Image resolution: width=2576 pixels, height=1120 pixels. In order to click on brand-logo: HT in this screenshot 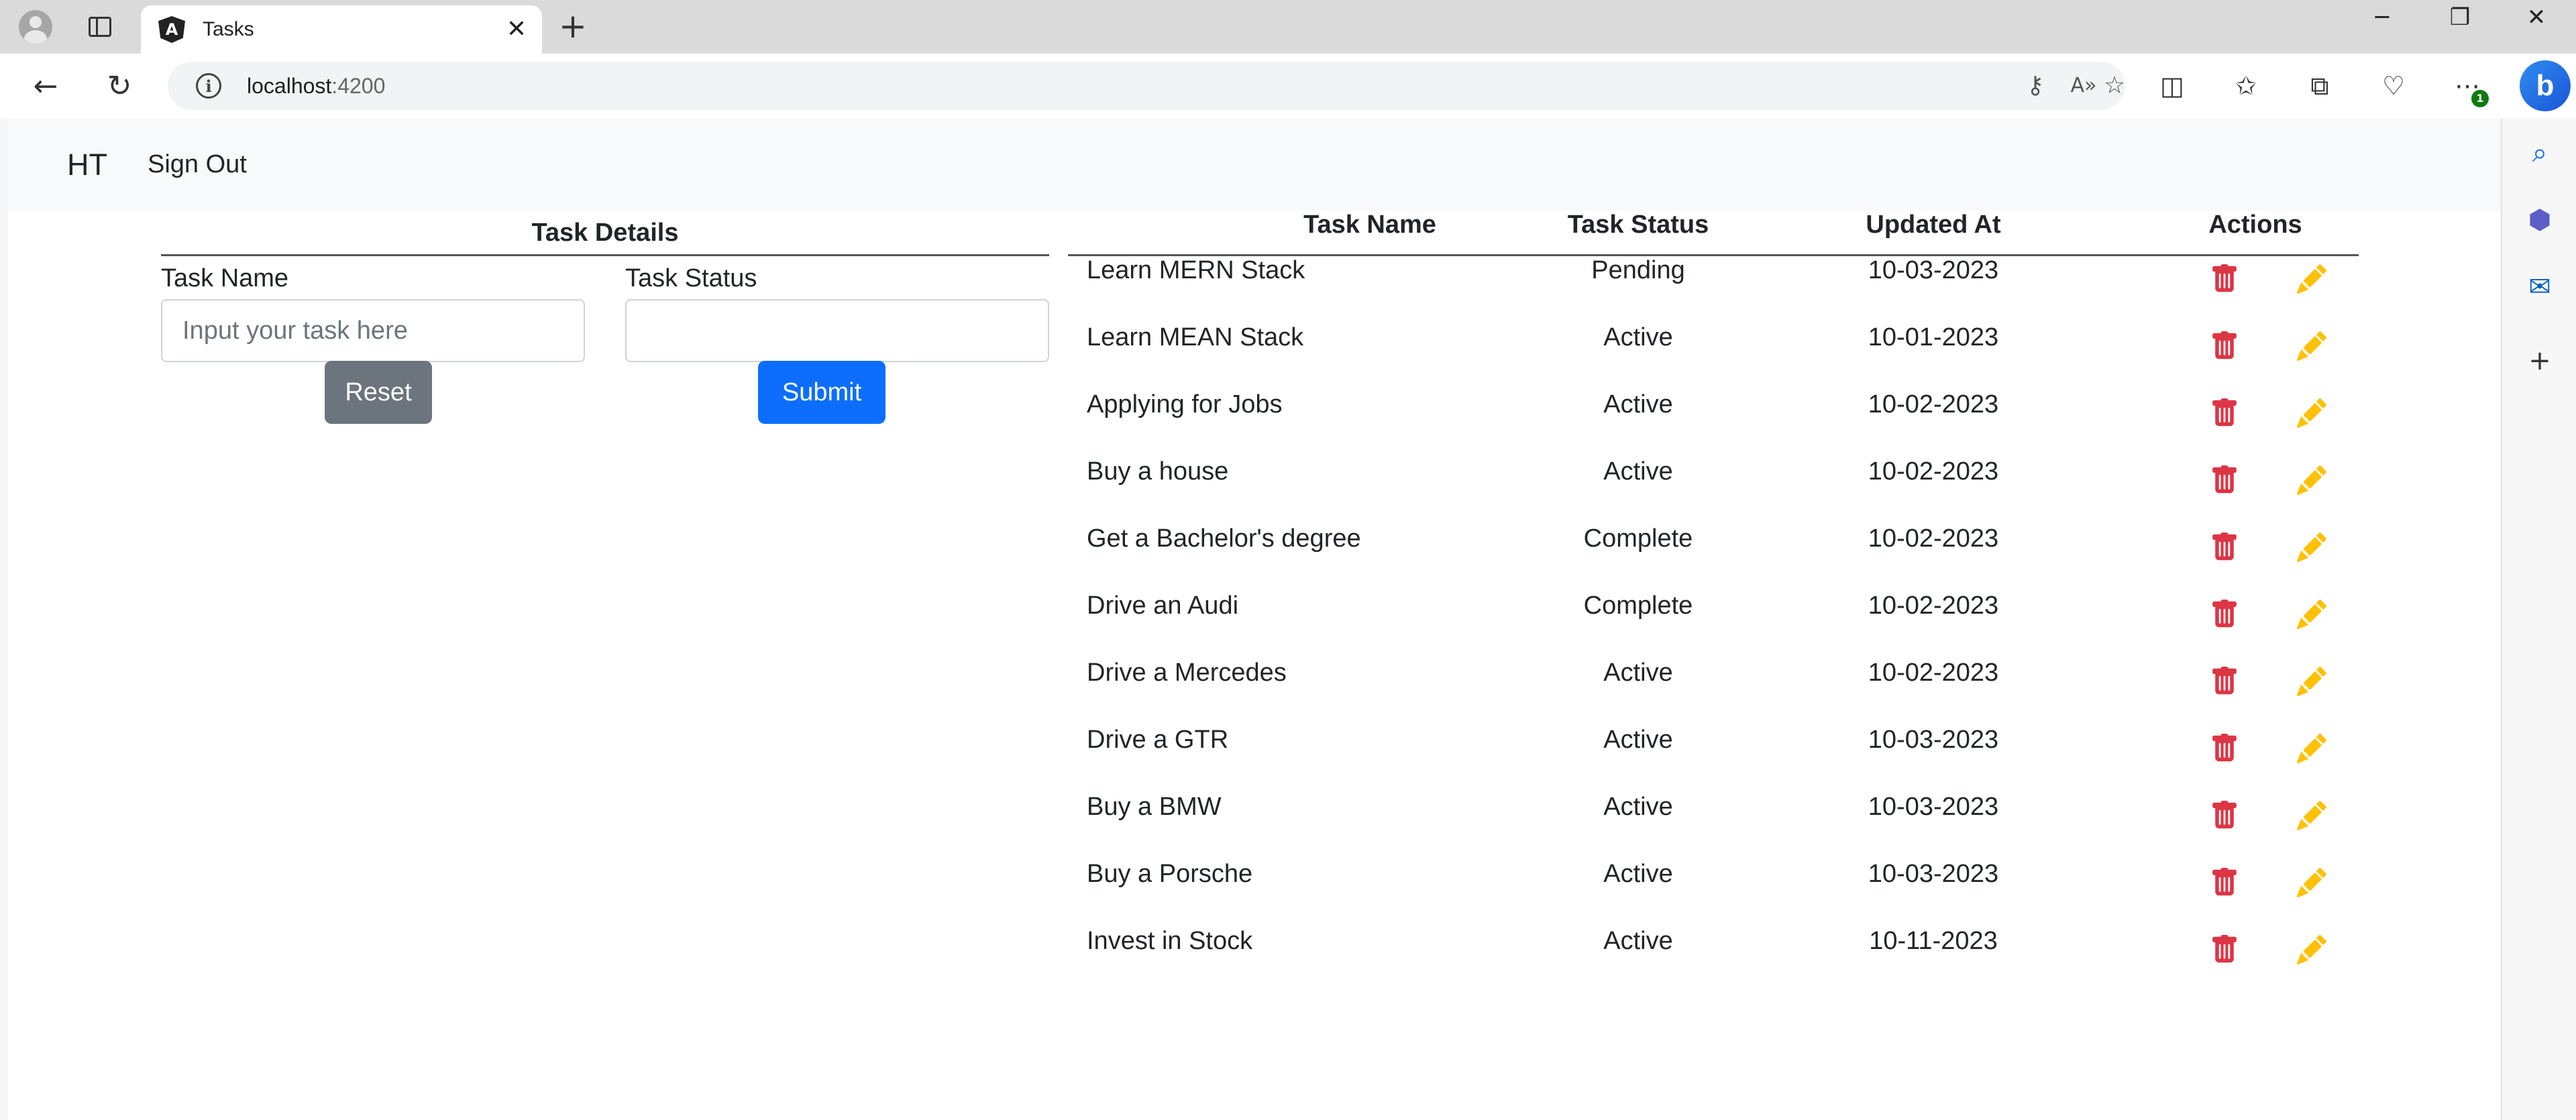, I will do `click(87, 165)`.